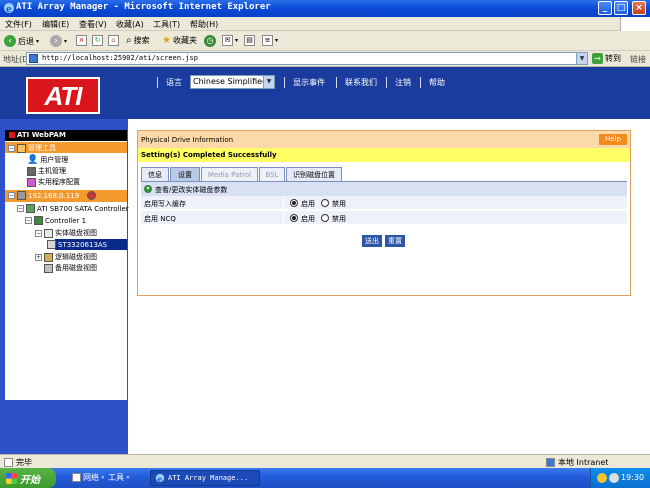  What do you see at coordinates (179, 40) in the screenshot?
I see `favorites-button: ★ 收藏夹` at bounding box center [179, 40].